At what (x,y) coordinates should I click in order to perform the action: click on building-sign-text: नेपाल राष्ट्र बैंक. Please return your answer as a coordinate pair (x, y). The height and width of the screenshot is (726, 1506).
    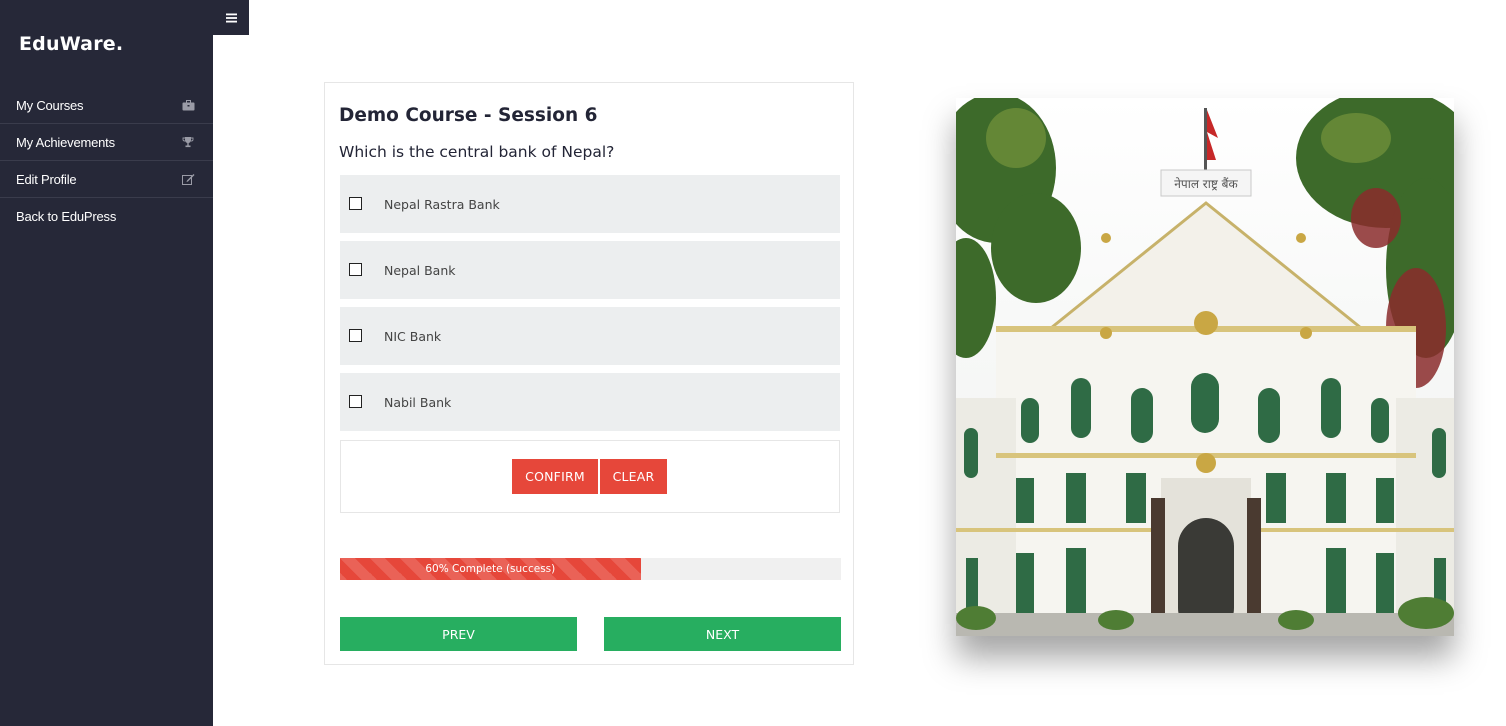
    Looking at the image, I should click on (1206, 184).